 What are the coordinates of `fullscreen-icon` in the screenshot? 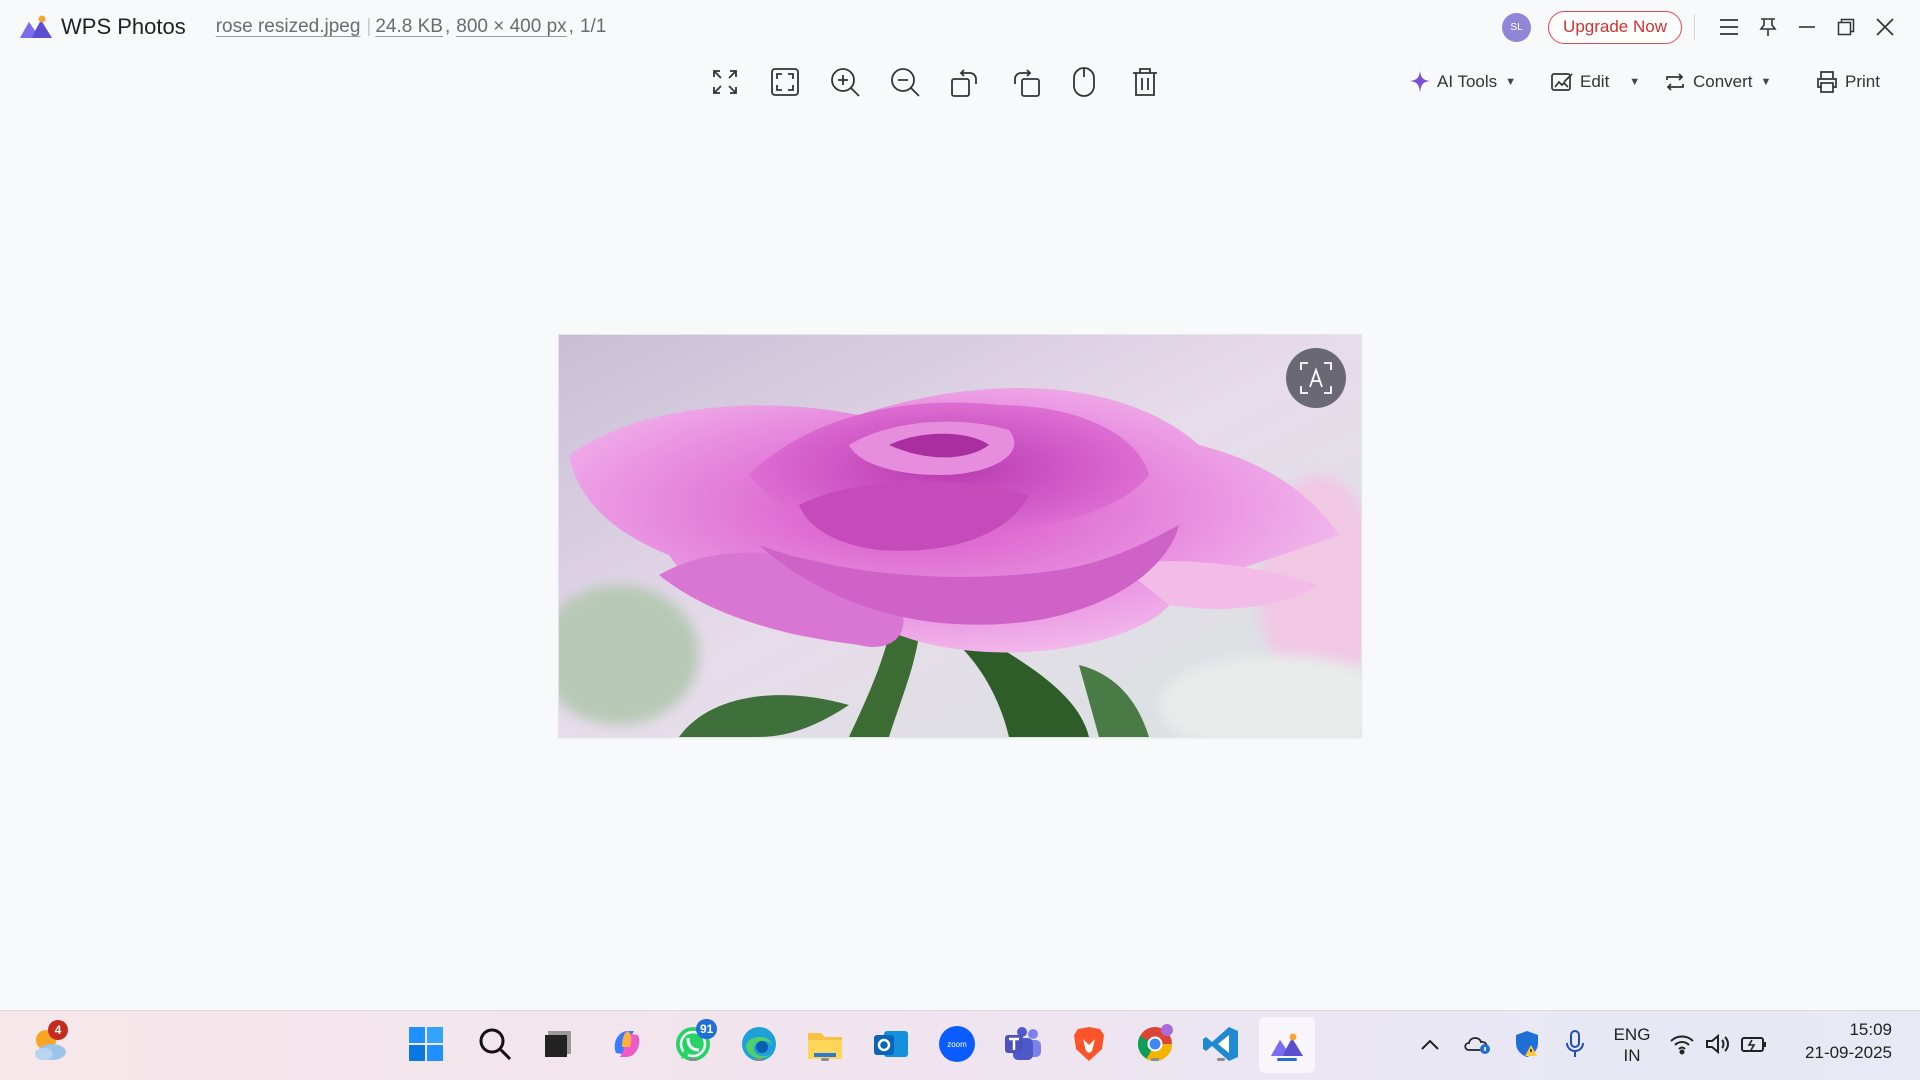 It's located at (725, 82).